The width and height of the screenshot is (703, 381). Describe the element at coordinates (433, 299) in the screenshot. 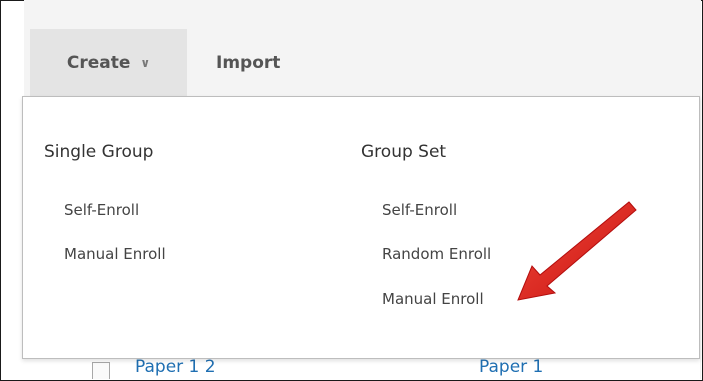

I see `group-set-manual-enroll: Manual Enroll` at that location.